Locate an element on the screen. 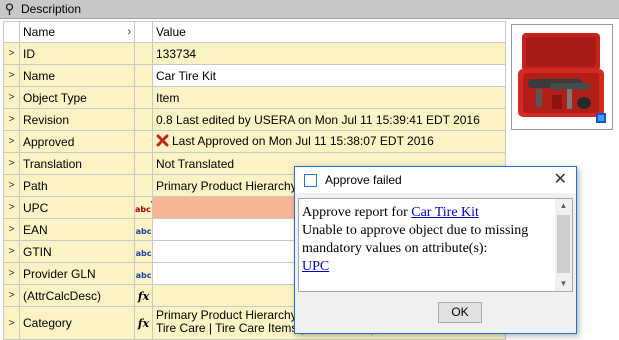  row-label: Revision is located at coordinates (77, 119).